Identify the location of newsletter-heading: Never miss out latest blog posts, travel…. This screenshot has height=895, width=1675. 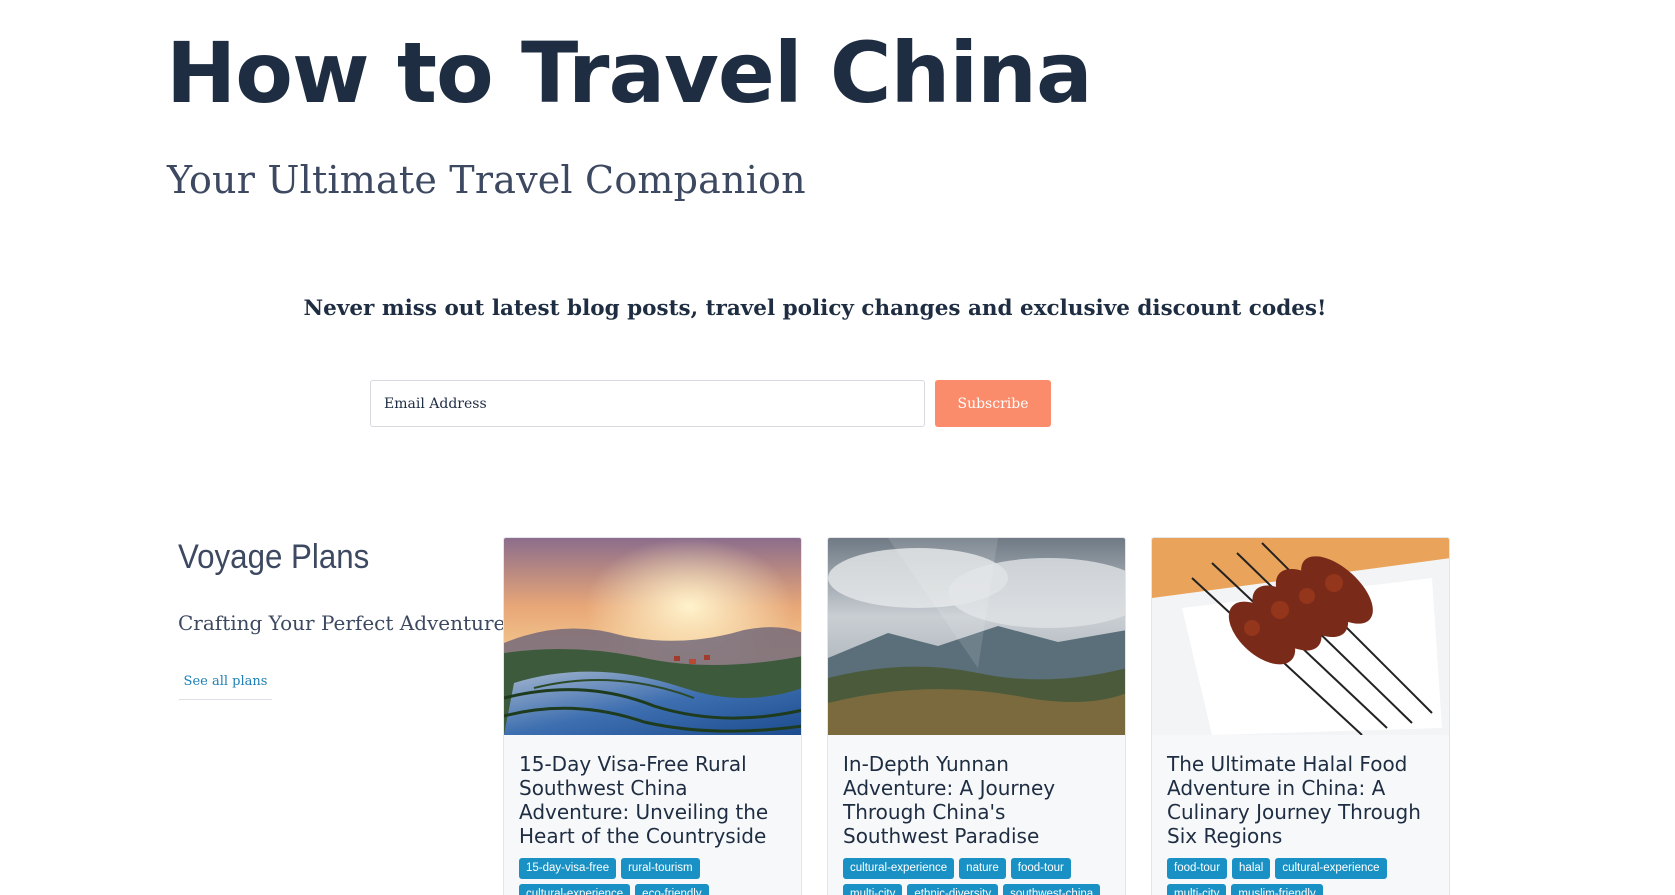
(815, 308).